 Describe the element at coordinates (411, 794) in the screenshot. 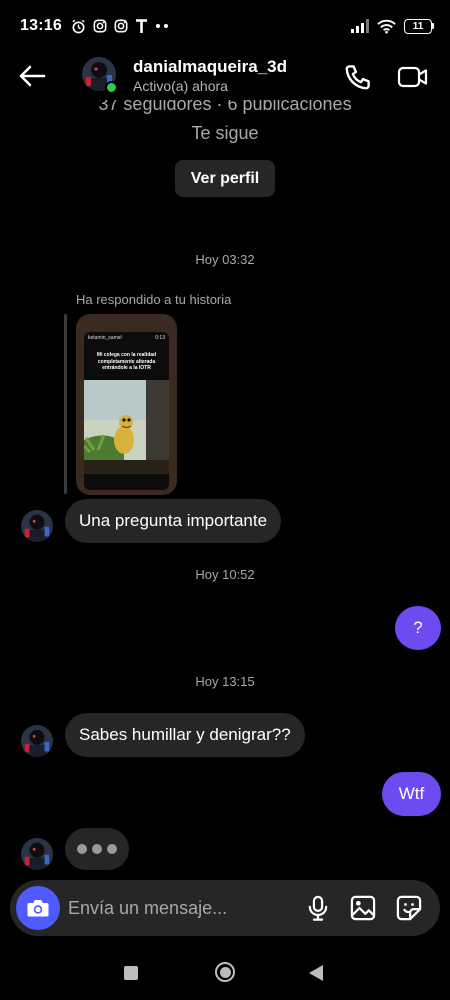

I see `outgoing-message: Wtf` at that location.